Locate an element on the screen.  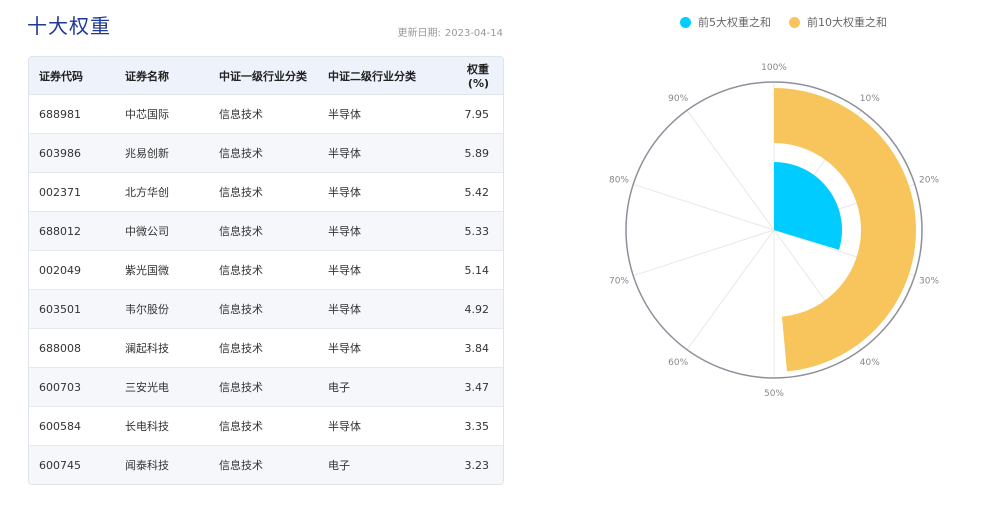
angle-tick-label: 70% is located at coordinates (619, 281).